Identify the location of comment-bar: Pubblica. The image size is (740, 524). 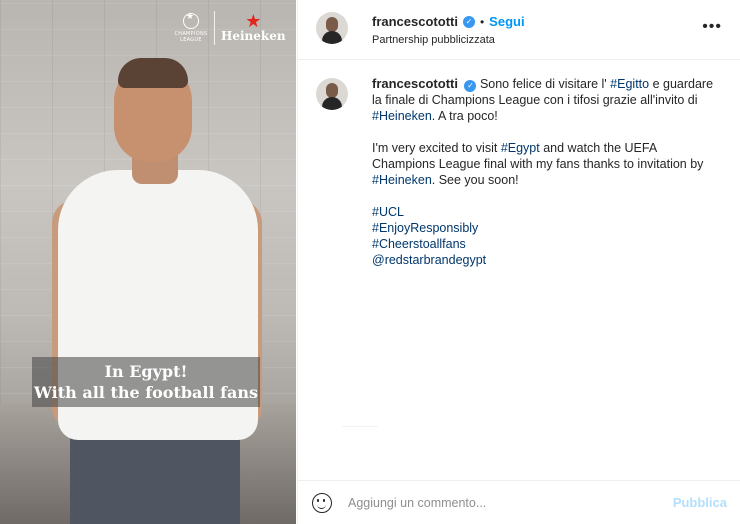
(519, 502).